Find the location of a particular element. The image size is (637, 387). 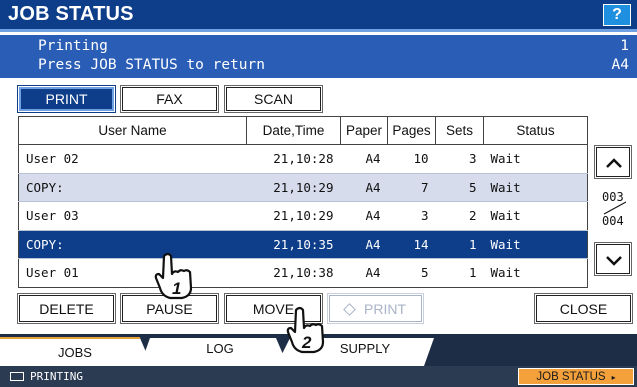

page-title: JOB STATUS is located at coordinates (71, 14).